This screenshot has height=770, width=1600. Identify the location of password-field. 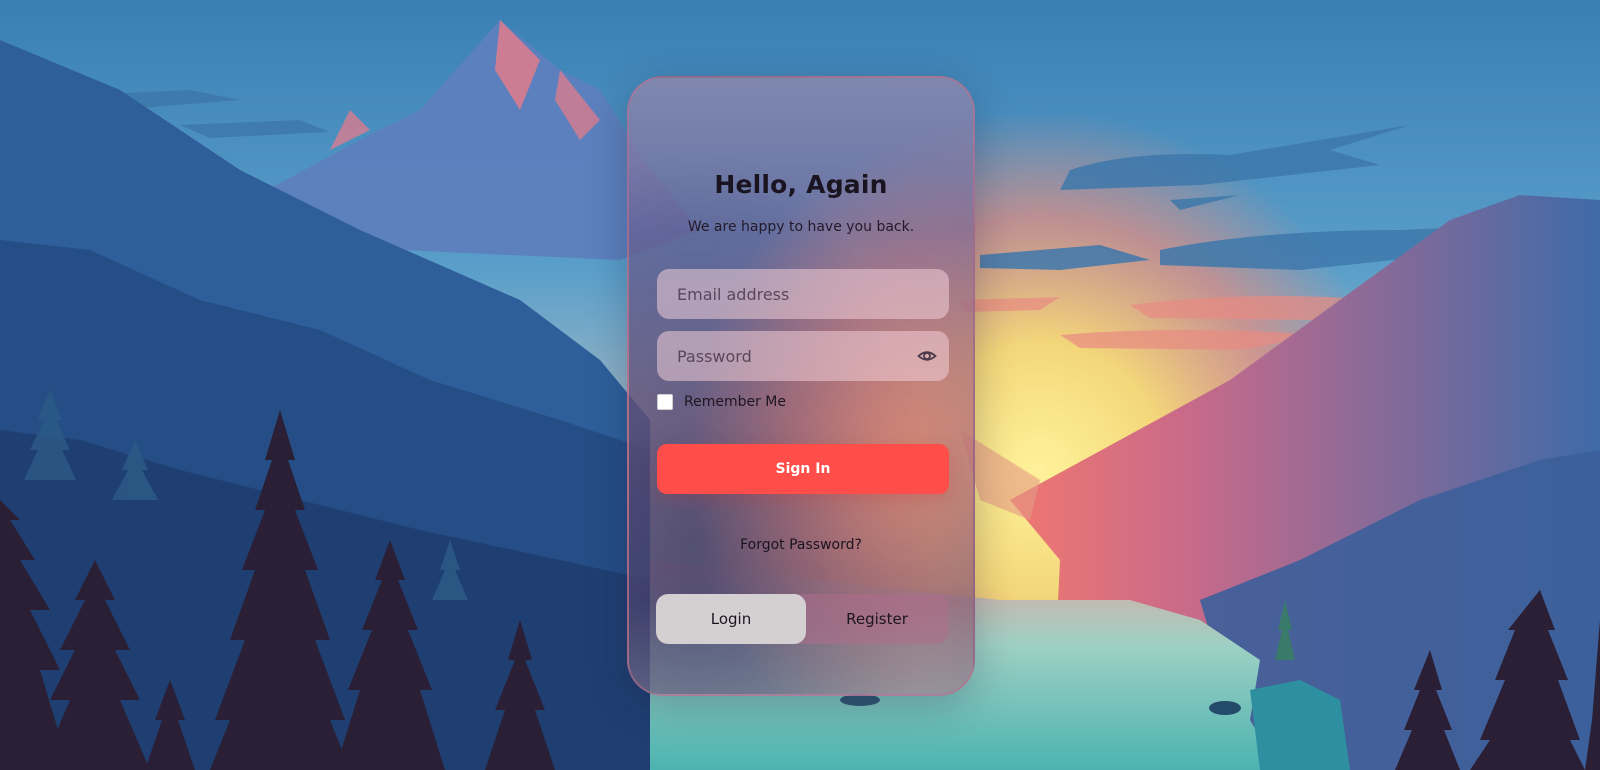
(803, 356).